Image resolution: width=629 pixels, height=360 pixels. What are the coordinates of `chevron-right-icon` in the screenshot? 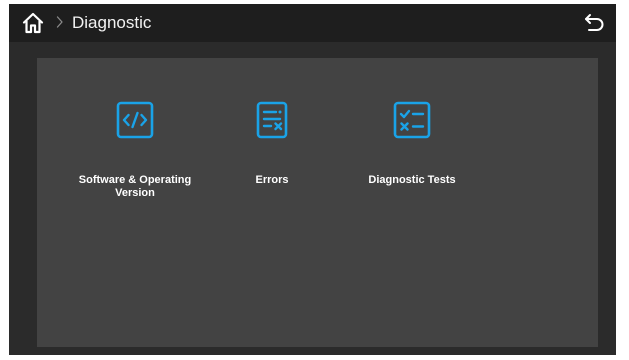 It's located at (59, 22).